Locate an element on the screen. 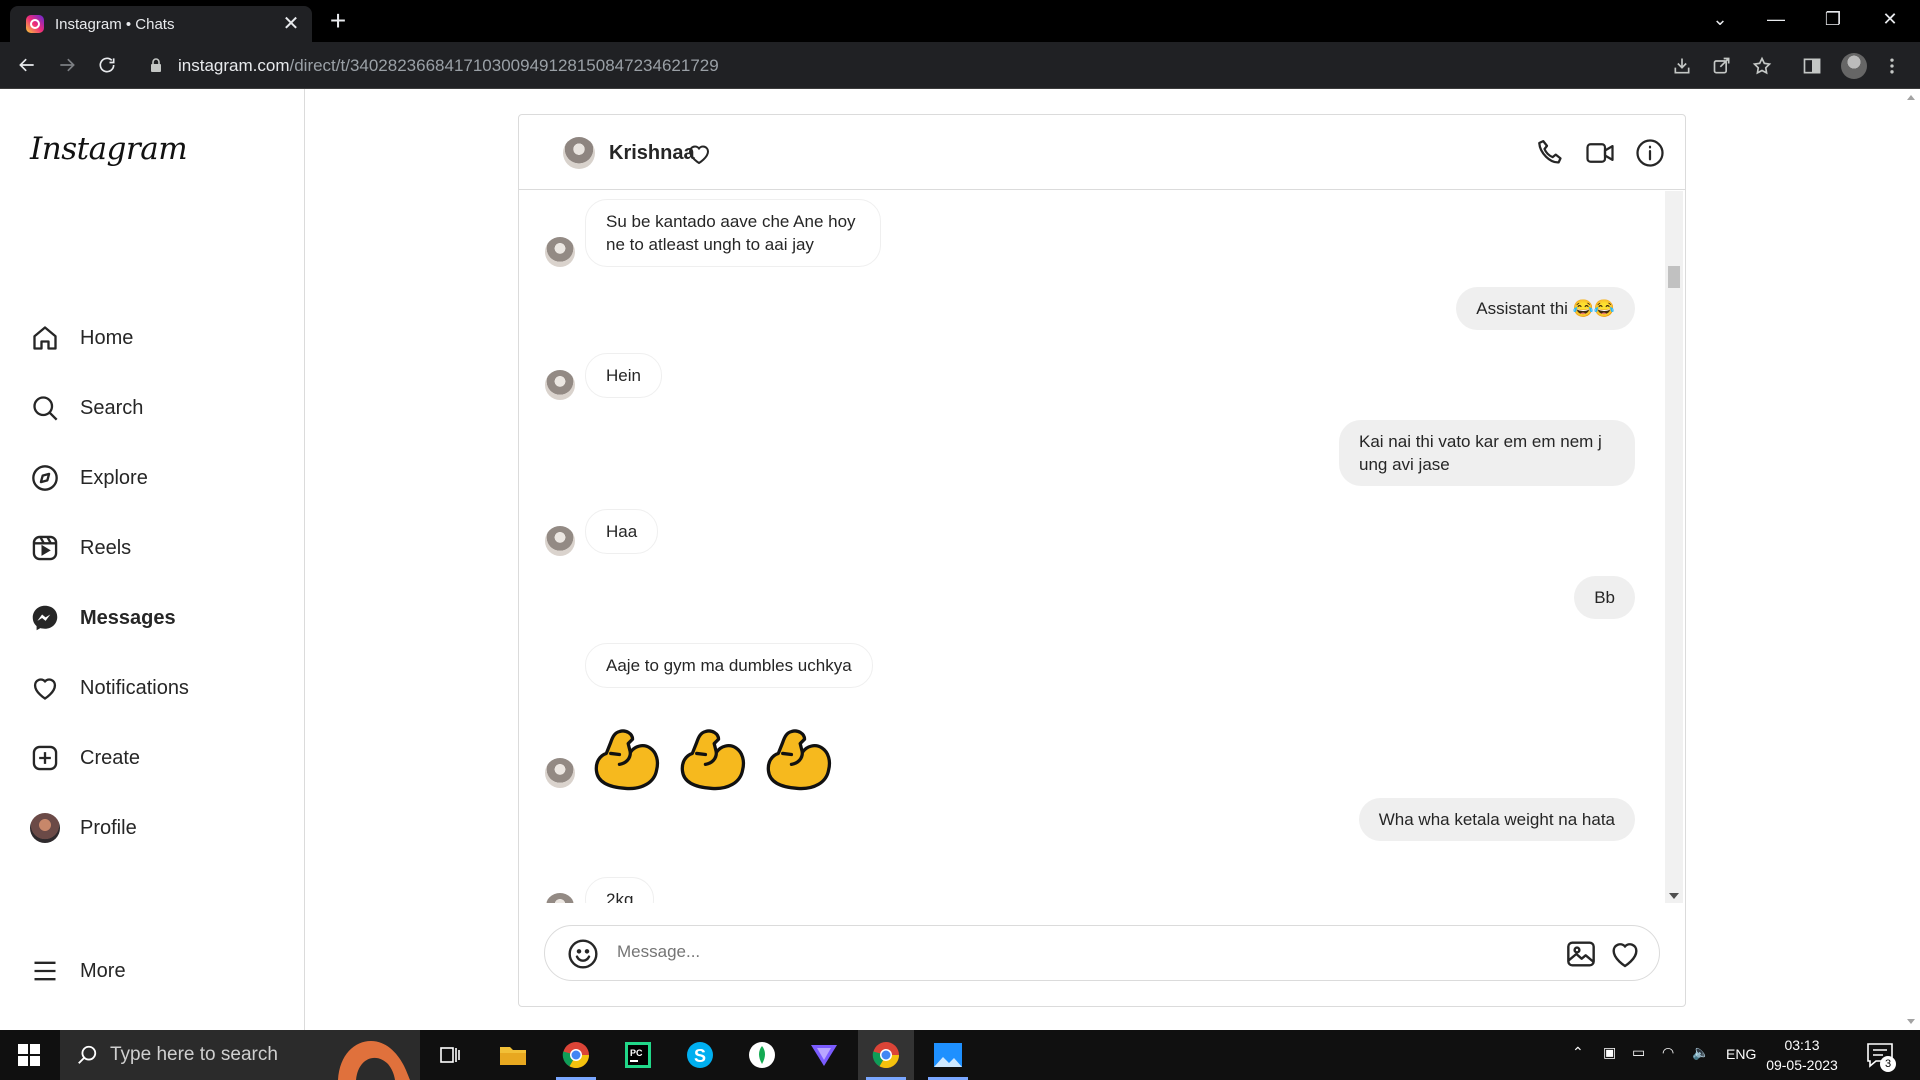 The image size is (1920, 1080). task-view-button is located at coordinates (450, 1055).